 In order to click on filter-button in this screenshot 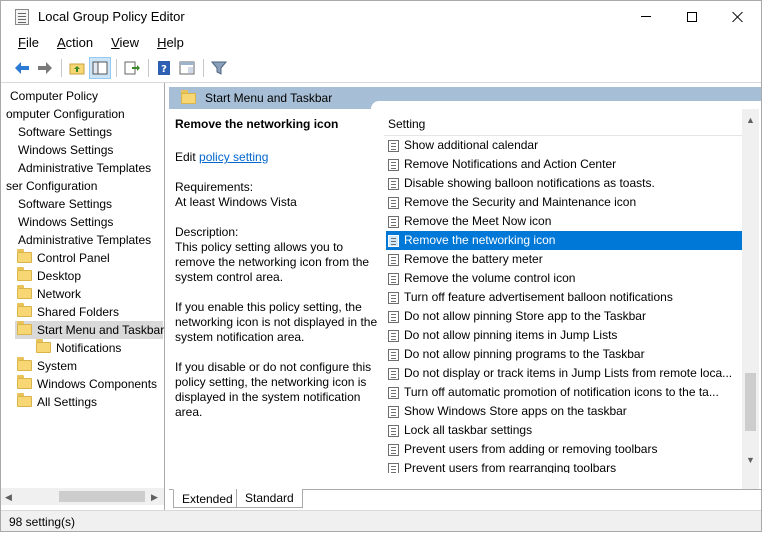, I will do `click(219, 68)`.